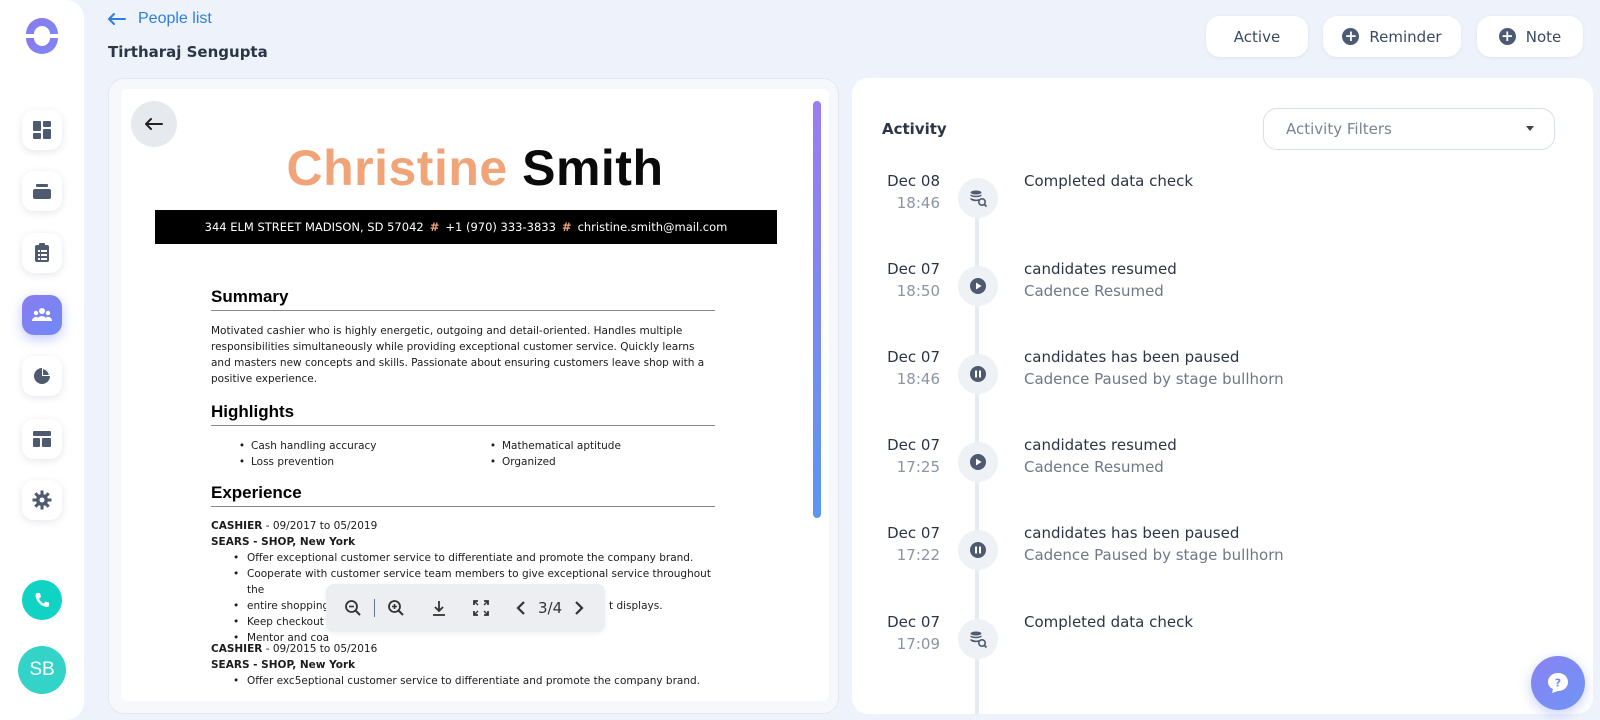 This screenshot has width=1600, height=720. I want to click on page-title: Tirtharaj Sengupta, so click(188, 52).